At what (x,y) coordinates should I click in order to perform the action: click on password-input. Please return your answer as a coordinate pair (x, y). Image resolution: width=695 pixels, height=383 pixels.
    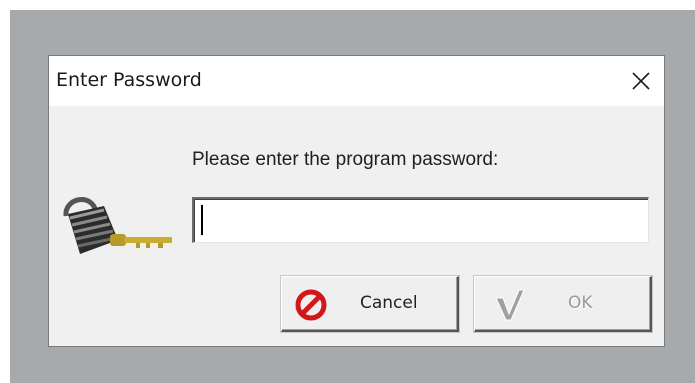
    Looking at the image, I should click on (420, 220).